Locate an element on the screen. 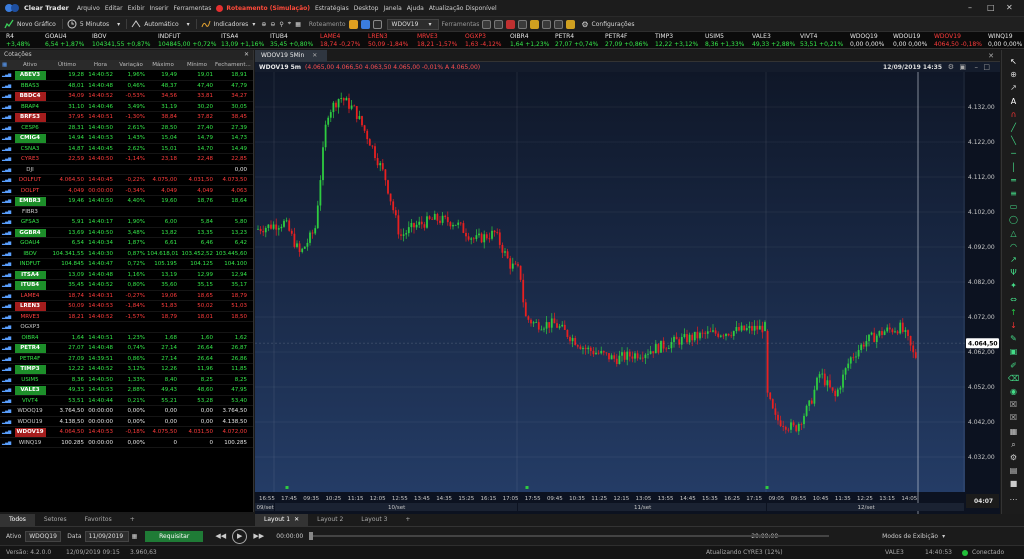  chart-settings-icon: ⚙ is located at coordinates (951, 67).